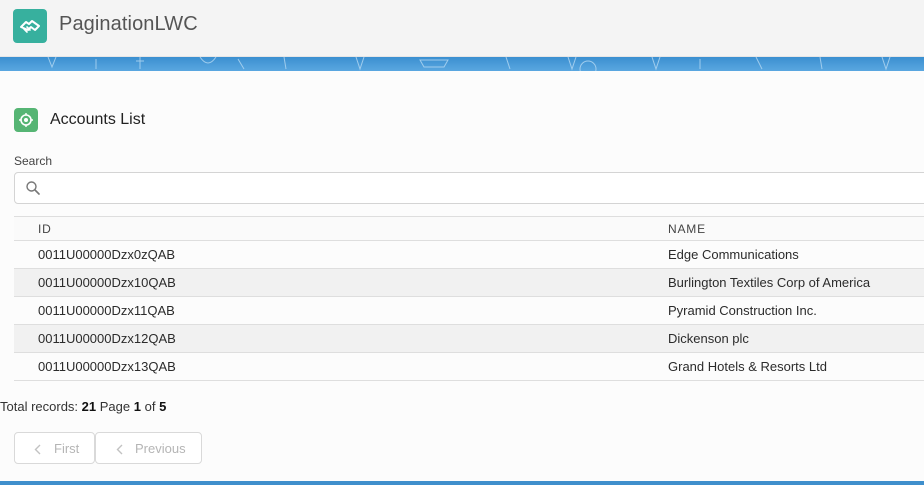 This screenshot has height=485, width=924. I want to click on cell-name: Edge Communications, so click(733, 254).